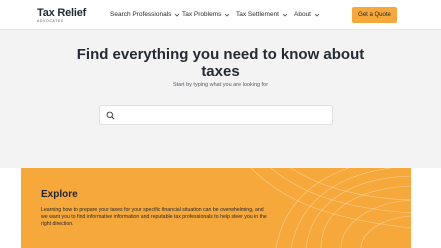 The width and height of the screenshot is (441, 248). I want to click on logo-tagline: ADVOCATES, so click(50, 21).